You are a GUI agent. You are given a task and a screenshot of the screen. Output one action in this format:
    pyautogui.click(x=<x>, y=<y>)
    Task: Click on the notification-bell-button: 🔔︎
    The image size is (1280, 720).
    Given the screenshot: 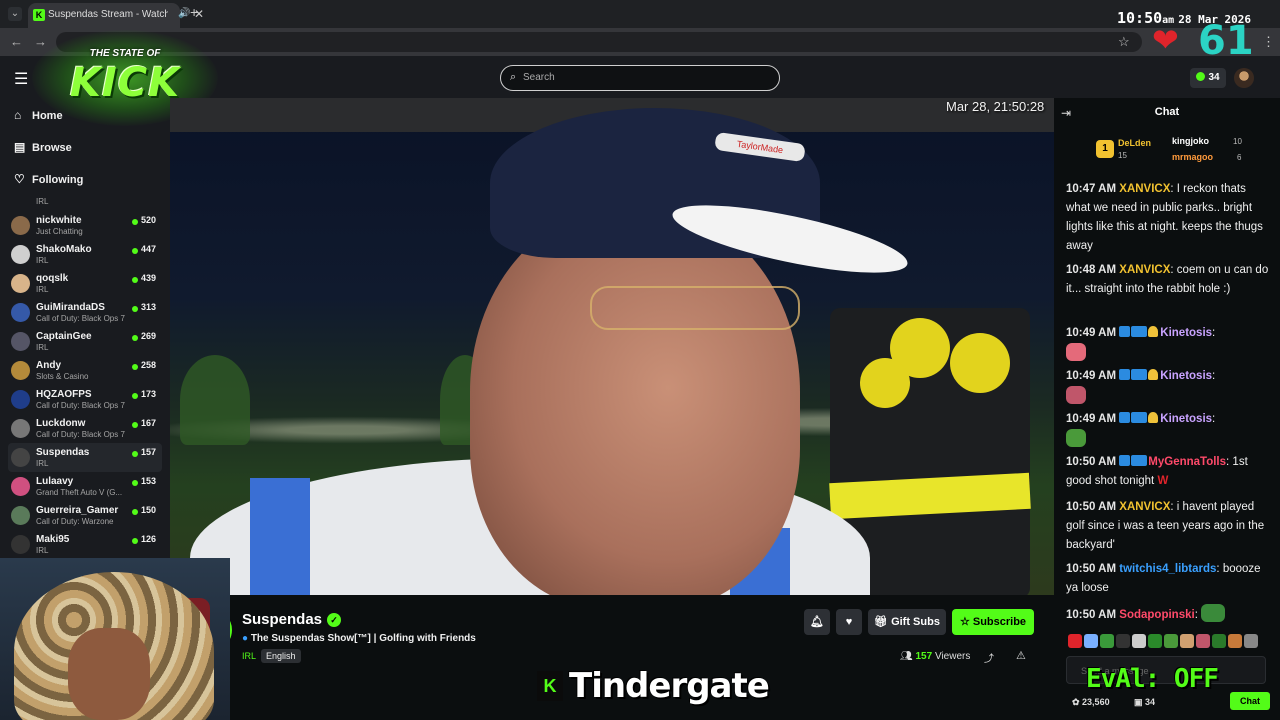 What is the action you would take?
    pyautogui.click(x=817, y=622)
    